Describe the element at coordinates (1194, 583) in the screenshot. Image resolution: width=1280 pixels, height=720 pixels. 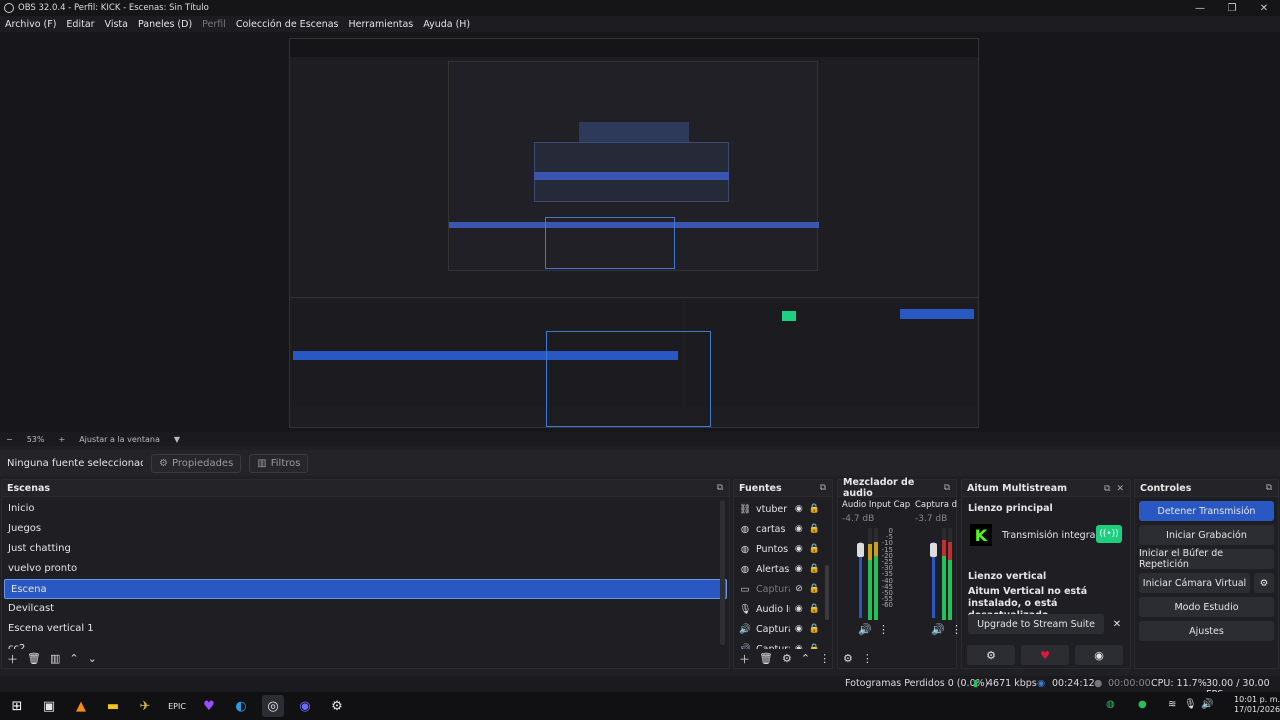
I see `start-virtual-camera-button: Iniciar Cámara Virtual` at that location.